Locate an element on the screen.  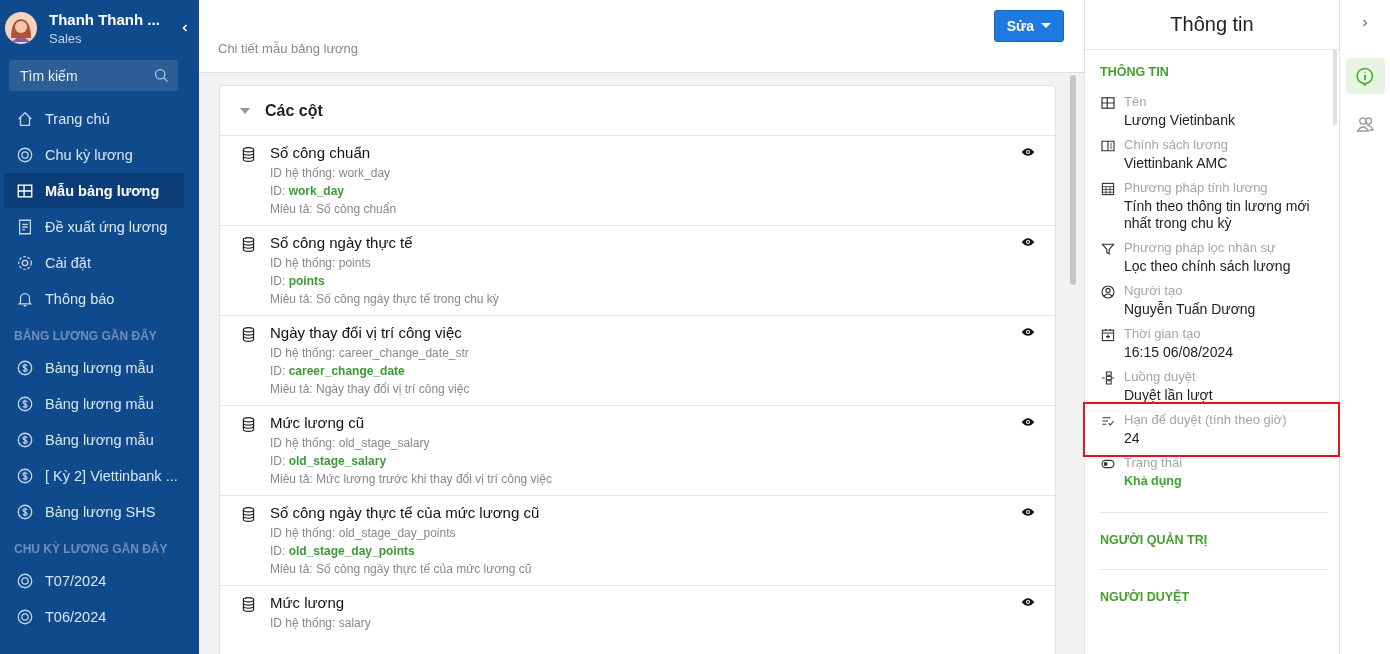
nav-item: Thông báo is located at coordinates (94, 298).